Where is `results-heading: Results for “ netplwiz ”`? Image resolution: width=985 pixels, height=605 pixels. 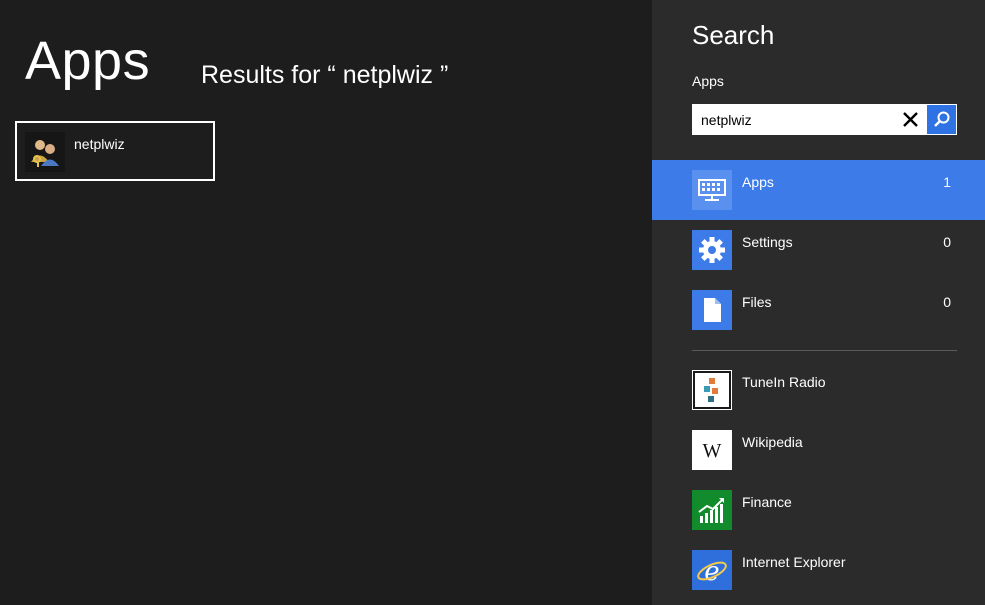
results-heading: Results for “ netplwiz ” is located at coordinates (325, 75).